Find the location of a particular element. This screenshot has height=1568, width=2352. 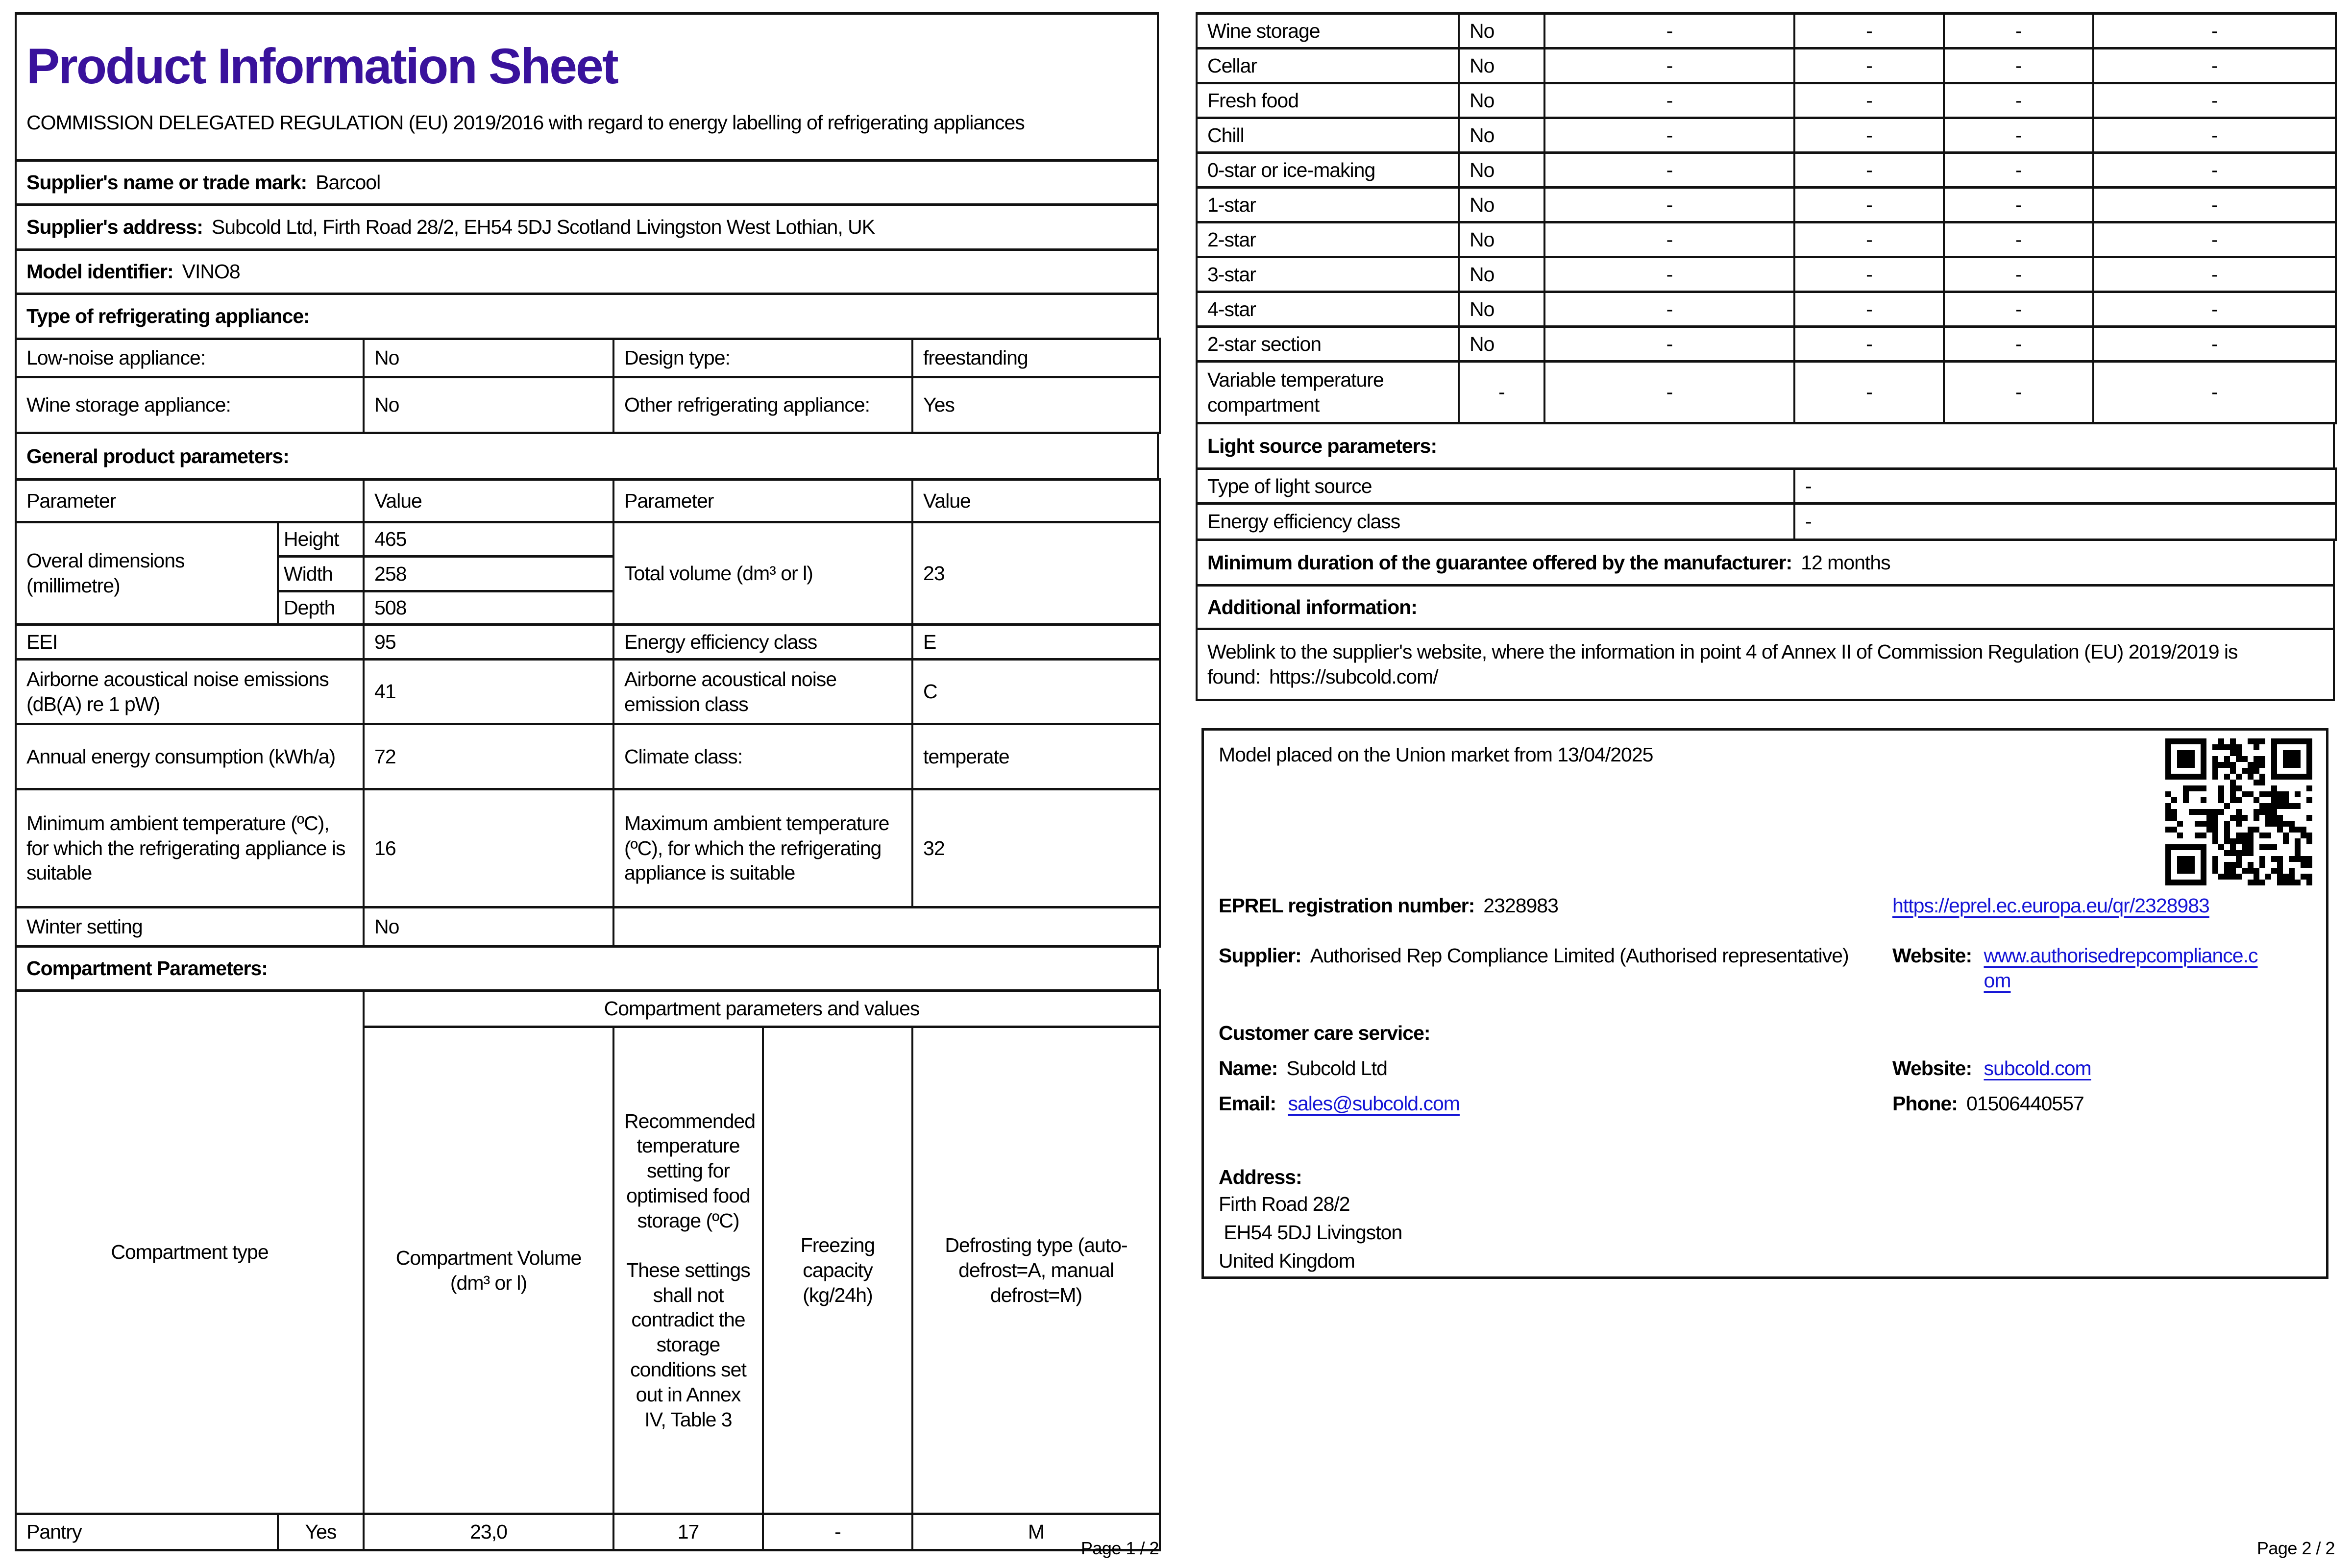

type-heading-row: Type of refrigerating appliance: is located at coordinates (587, 316).